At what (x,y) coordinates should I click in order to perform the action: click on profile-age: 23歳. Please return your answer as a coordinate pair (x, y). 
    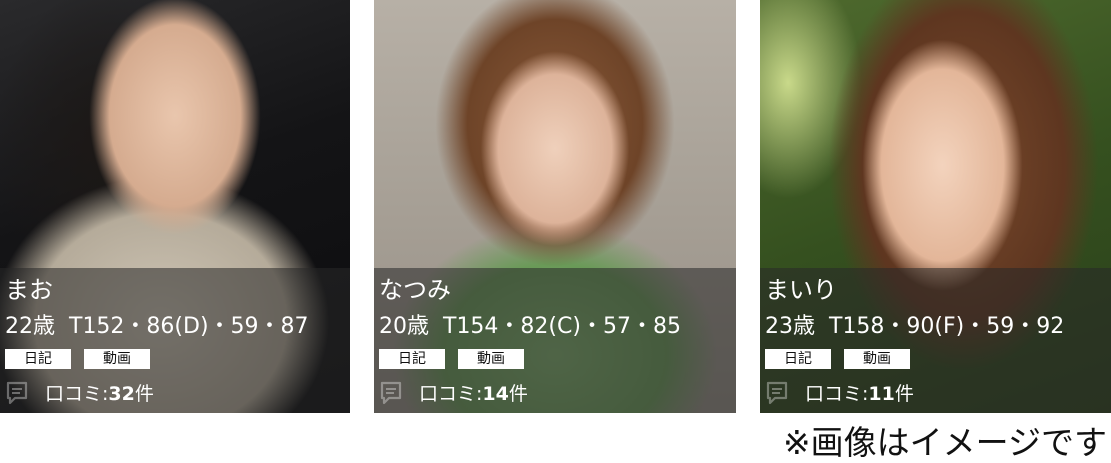
    Looking at the image, I should click on (790, 326).